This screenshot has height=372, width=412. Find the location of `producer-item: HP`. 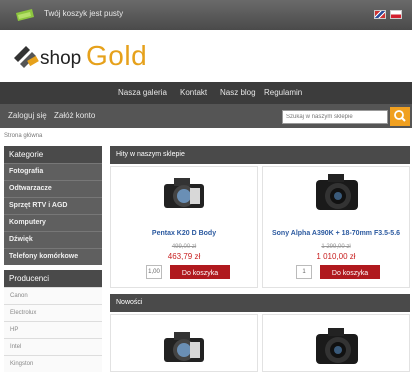

producer-item: HP is located at coordinates (53, 329).